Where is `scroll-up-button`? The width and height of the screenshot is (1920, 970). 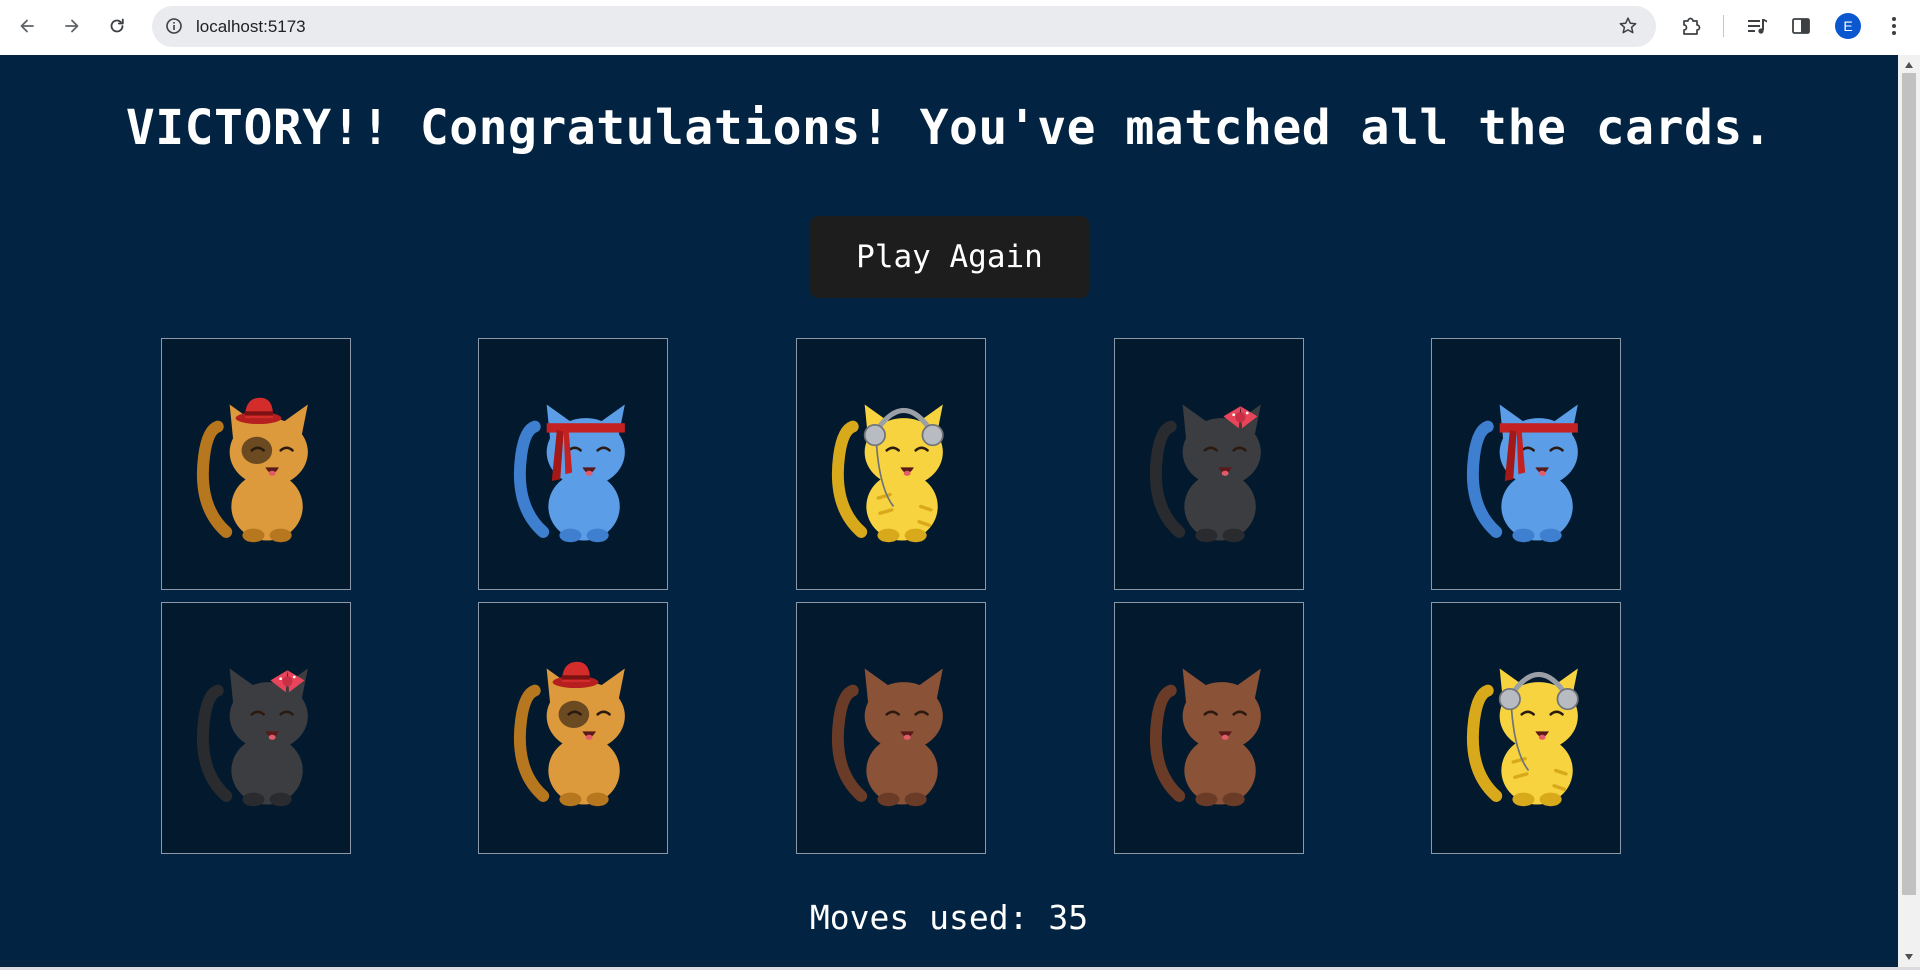
scroll-up-button is located at coordinates (1909, 65).